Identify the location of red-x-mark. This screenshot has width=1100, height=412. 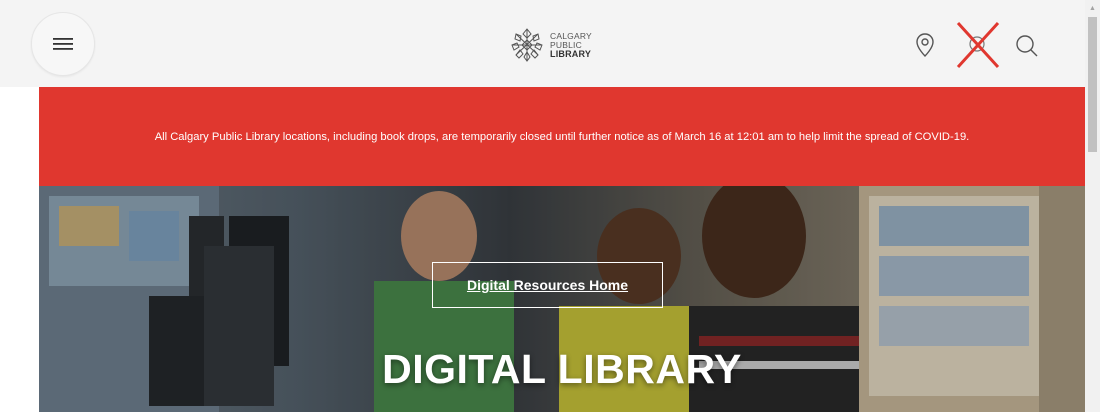
(978, 45).